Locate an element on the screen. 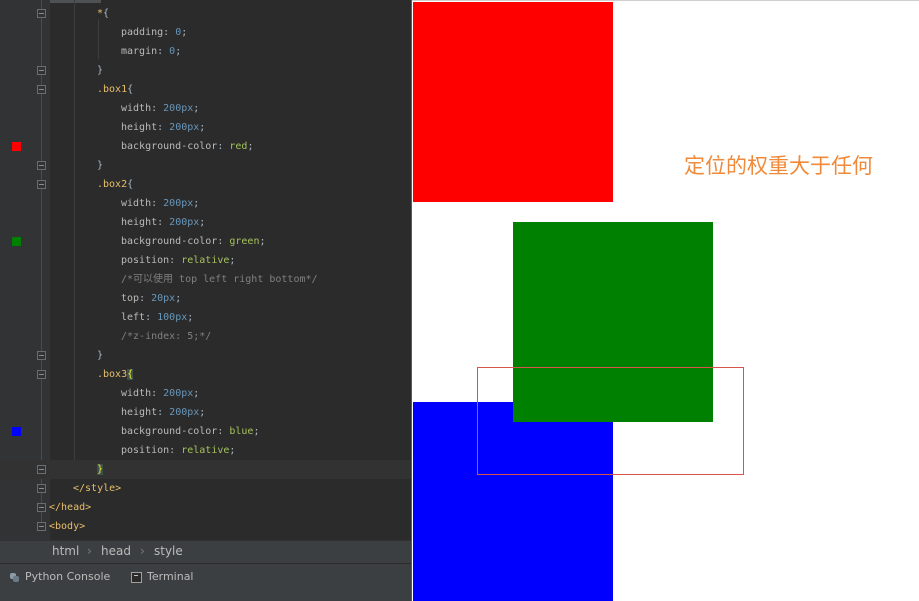 The width and height of the screenshot is (919, 601). code-text: padding: 0; is located at coordinates (154, 32).